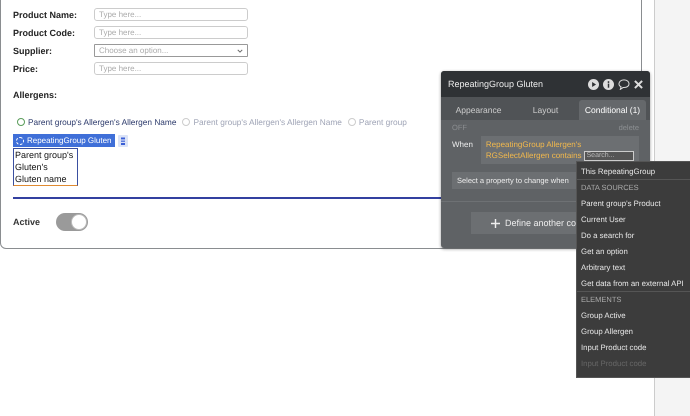 The image size is (690, 416). What do you see at coordinates (612, 110) in the screenshot?
I see `panel-tab: Conditional (1)` at bounding box center [612, 110].